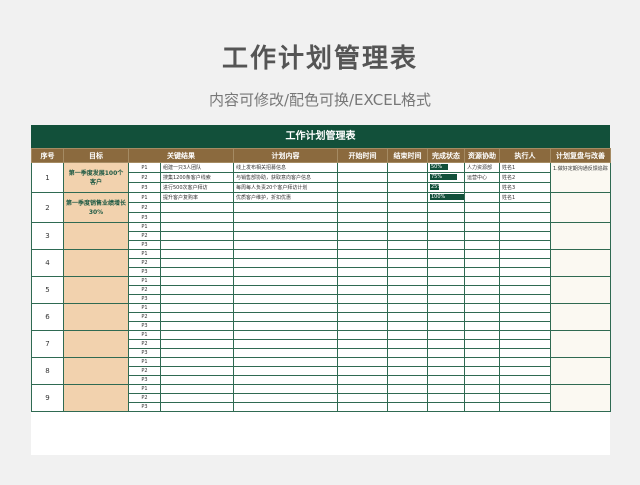 Image resolution: width=640 pixels, height=485 pixels. I want to click on column-header-owner: 执行人, so click(525, 155).